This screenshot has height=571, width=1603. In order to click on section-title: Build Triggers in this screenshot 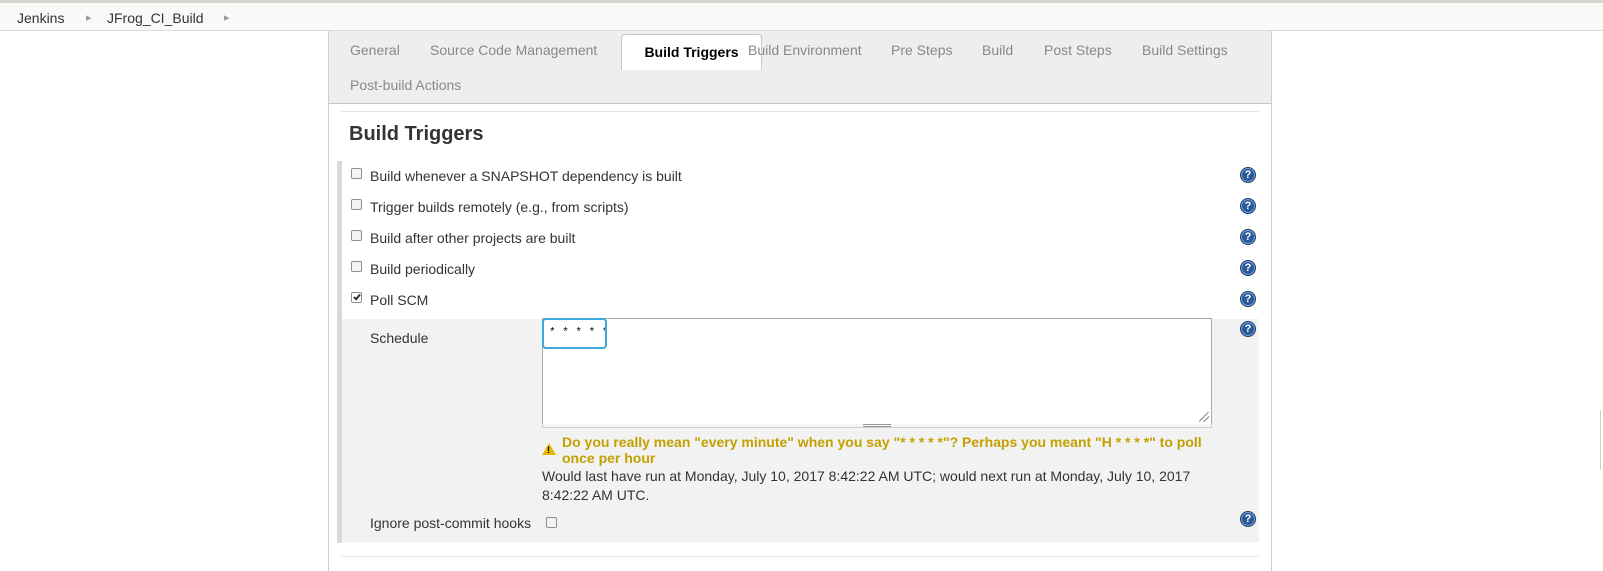, I will do `click(416, 134)`.